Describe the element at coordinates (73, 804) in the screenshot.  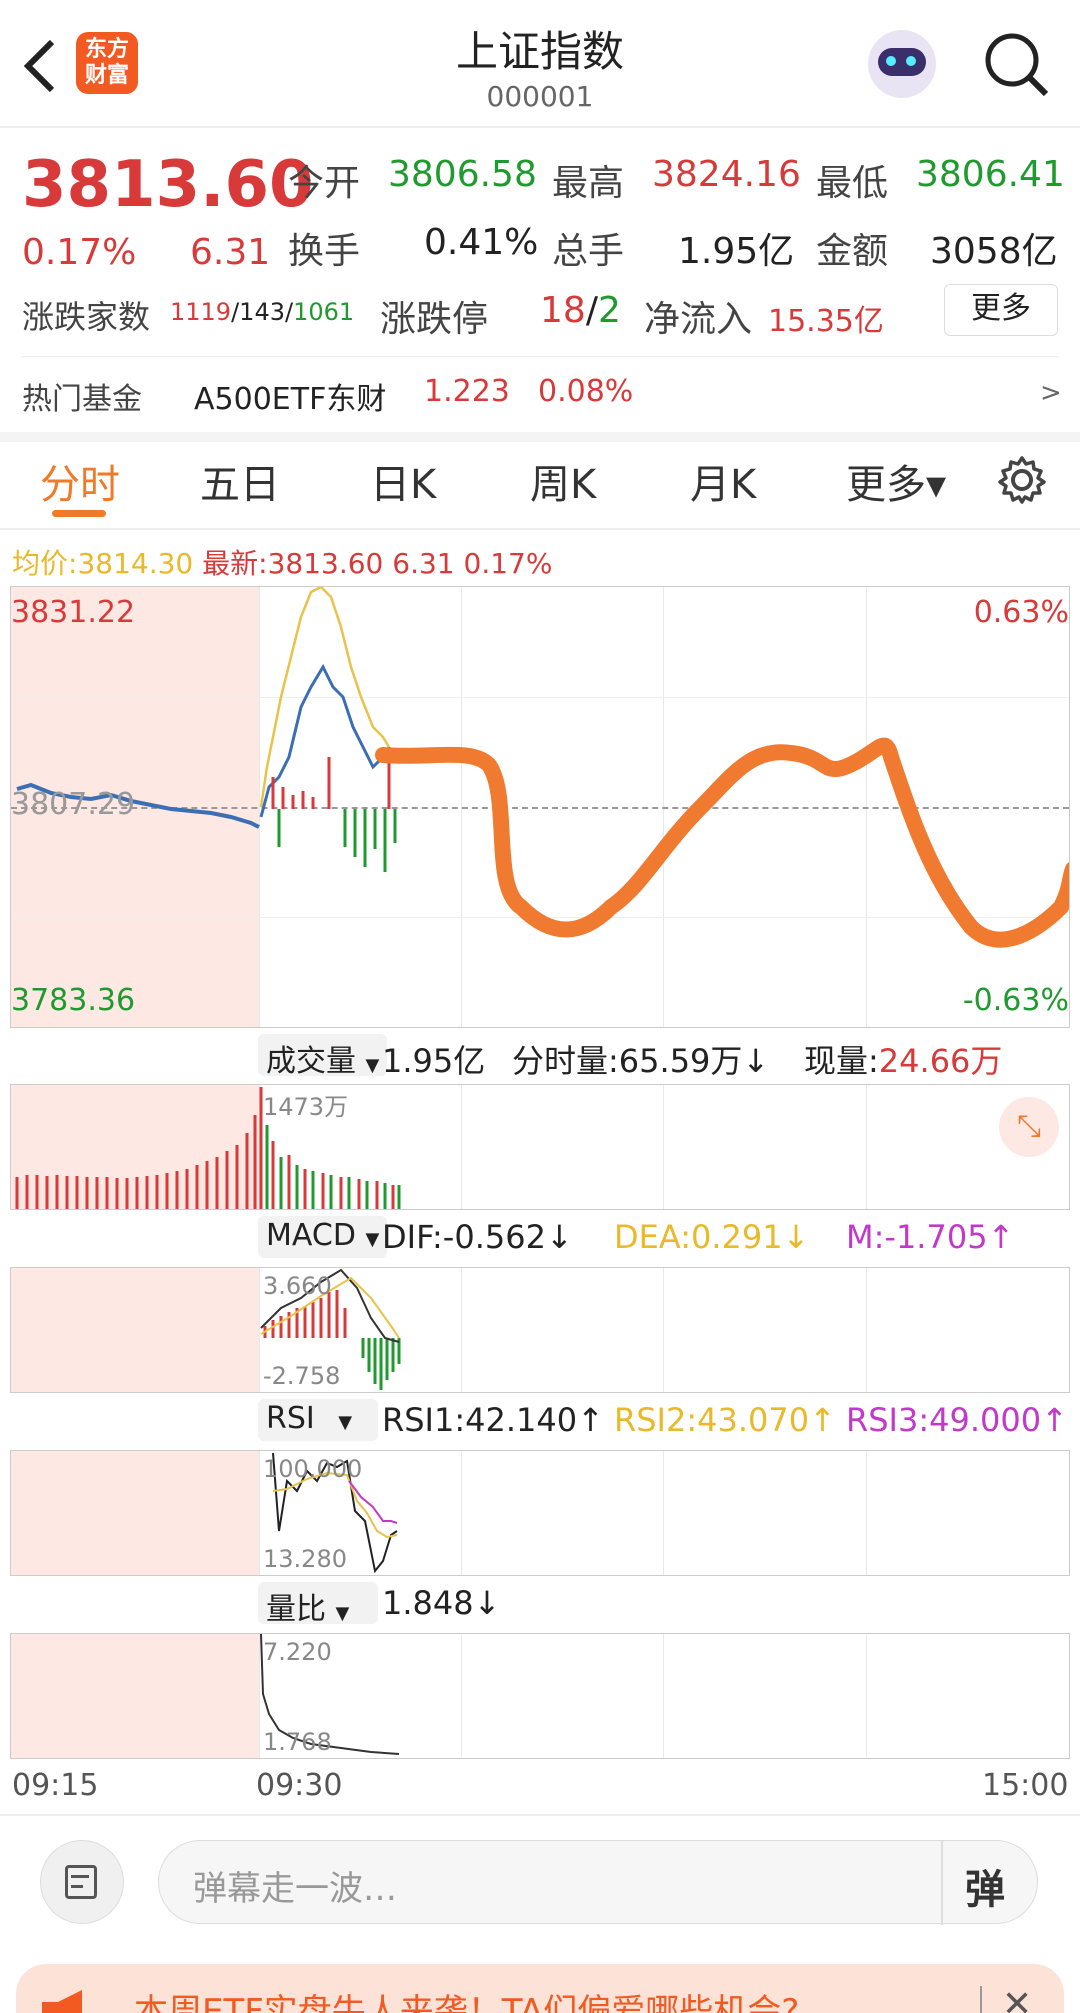
I see `y-mid-label: 3807.29` at that location.